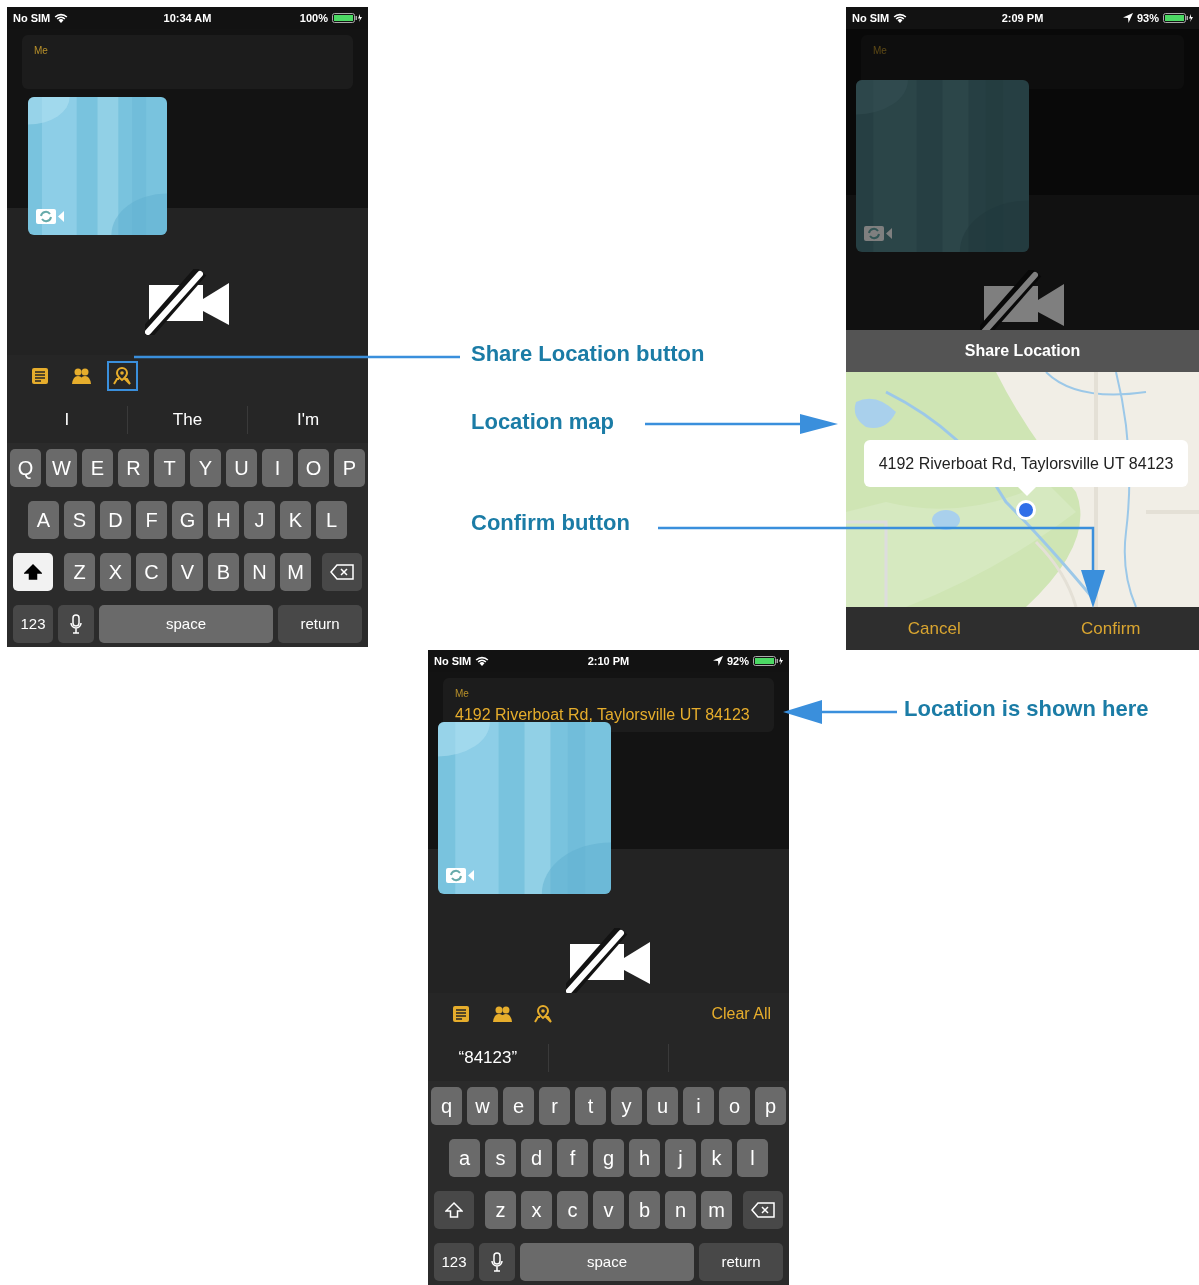  I want to click on key: h, so click(644, 1158).